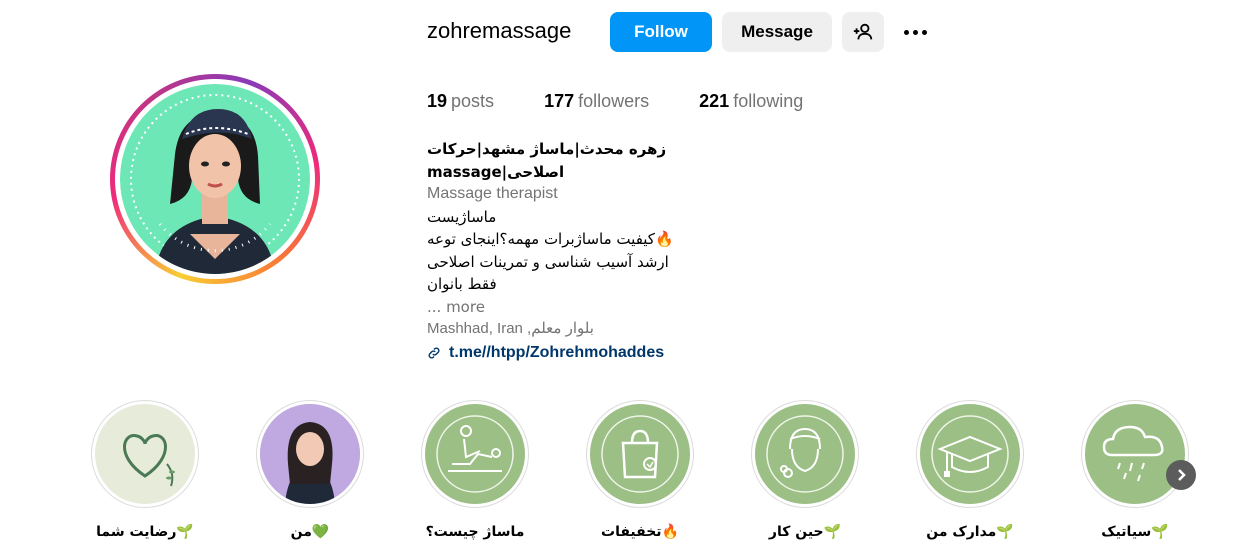  What do you see at coordinates (1133, 453) in the screenshot?
I see `rain-cloud-icon` at bounding box center [1133, 453].